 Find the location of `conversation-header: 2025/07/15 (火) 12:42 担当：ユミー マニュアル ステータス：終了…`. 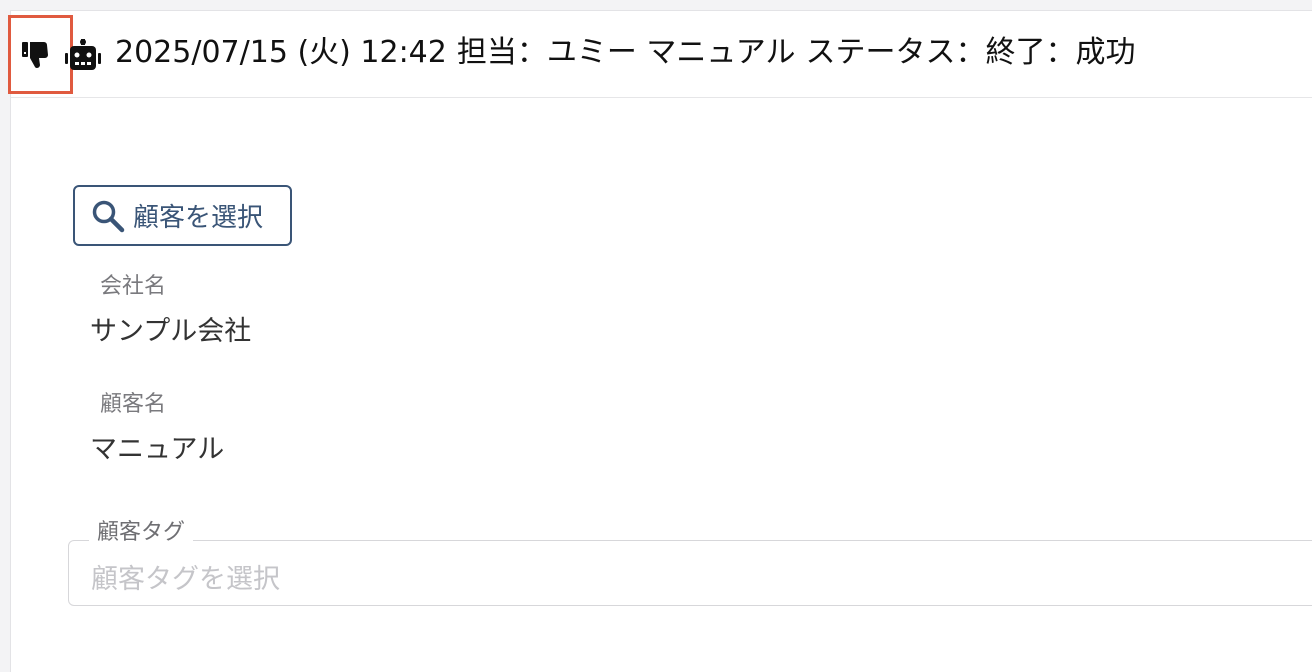

conversation-header: 2025/07/15 (火) 12:42 担当：ユミー マニュアル ステータス：終了… is located at coordinates (660, 54).